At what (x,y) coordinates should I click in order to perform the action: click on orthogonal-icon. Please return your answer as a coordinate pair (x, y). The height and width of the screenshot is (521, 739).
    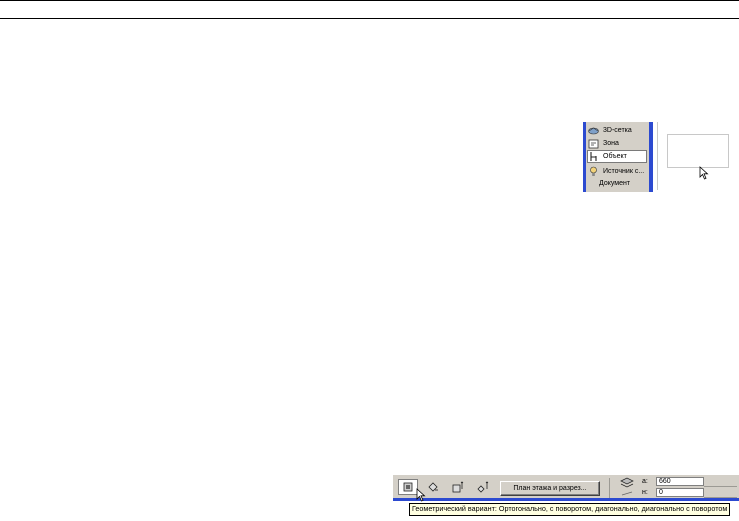
    Looking at the image, I should click on (408, 487).